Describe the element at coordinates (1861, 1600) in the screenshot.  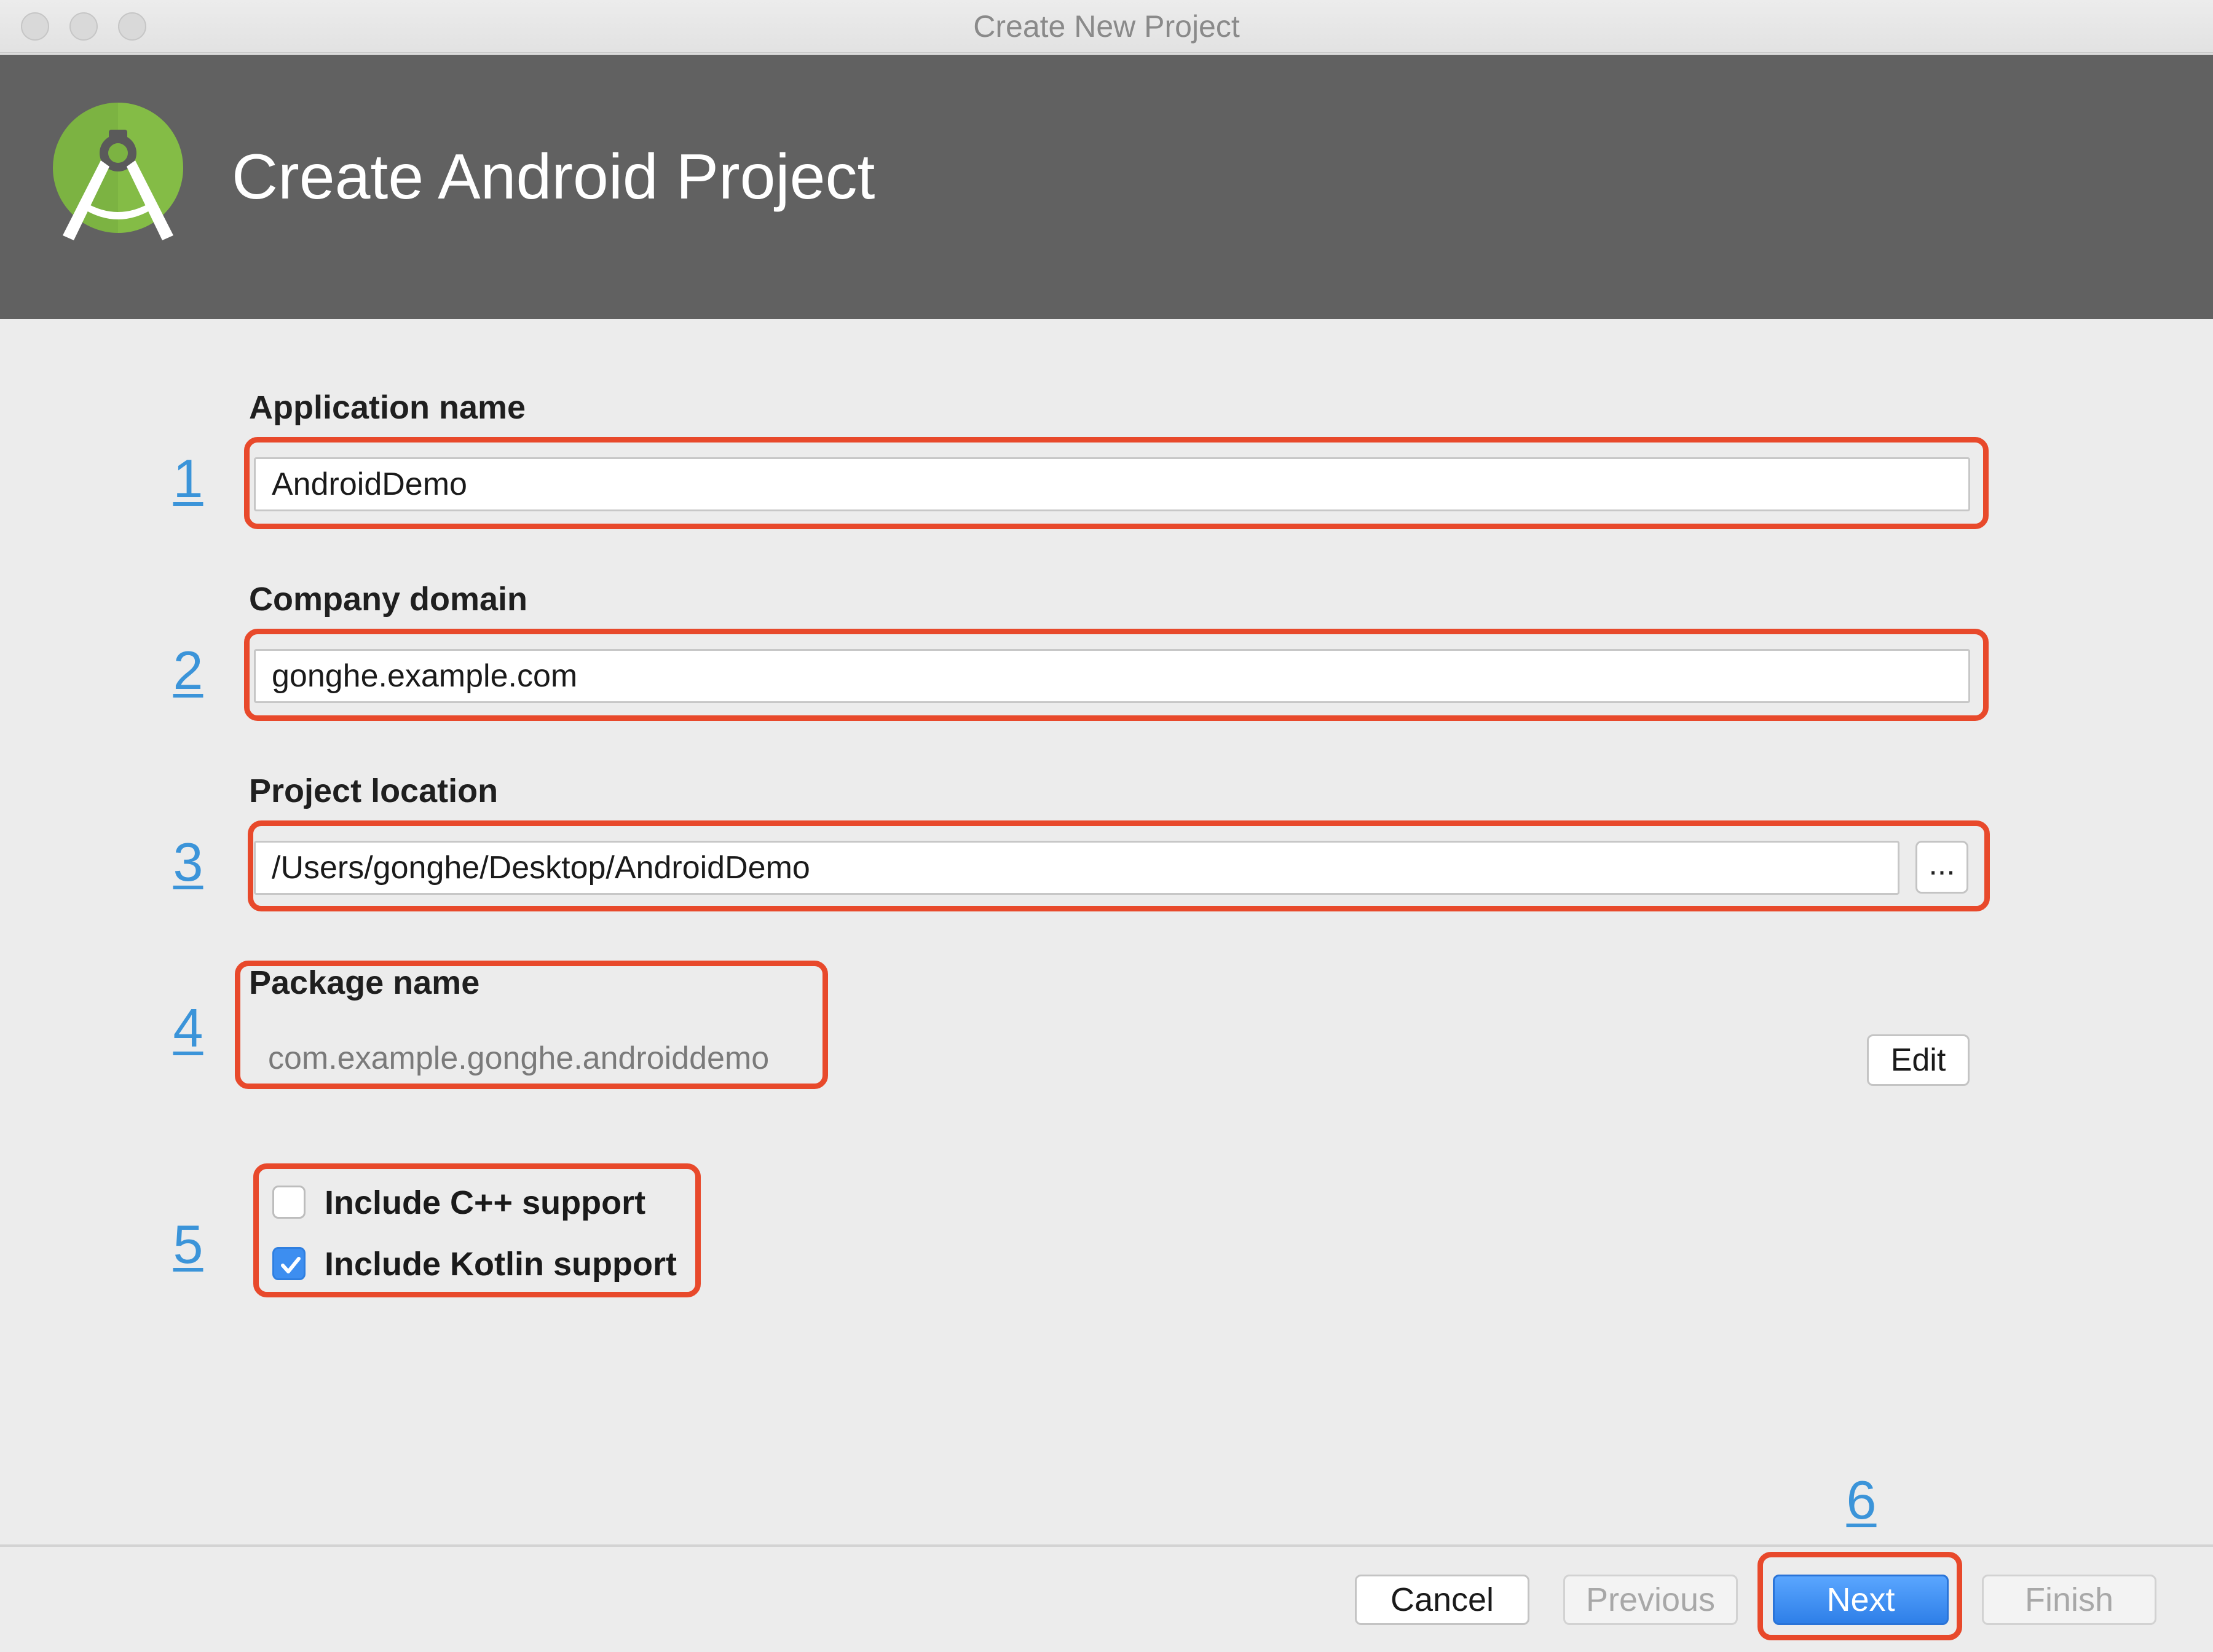
I see `next-button: Next` at that location.